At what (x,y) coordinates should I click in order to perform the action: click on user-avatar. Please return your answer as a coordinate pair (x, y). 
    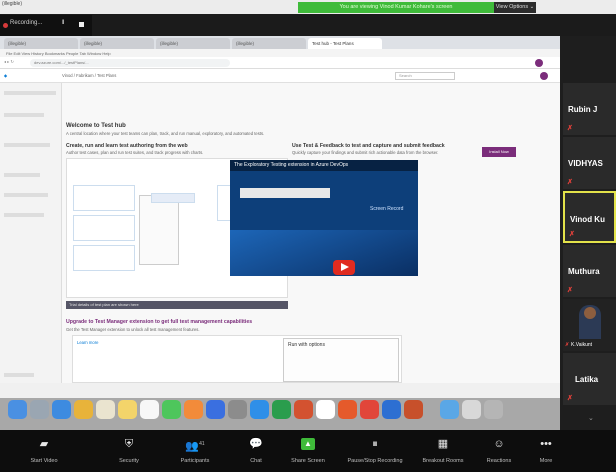
    Looking at the image, I should click on (544, 76).